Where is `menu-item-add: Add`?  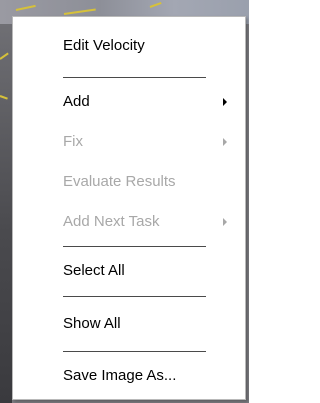 menu-item-add: Add is located at coordinates (129, 102).